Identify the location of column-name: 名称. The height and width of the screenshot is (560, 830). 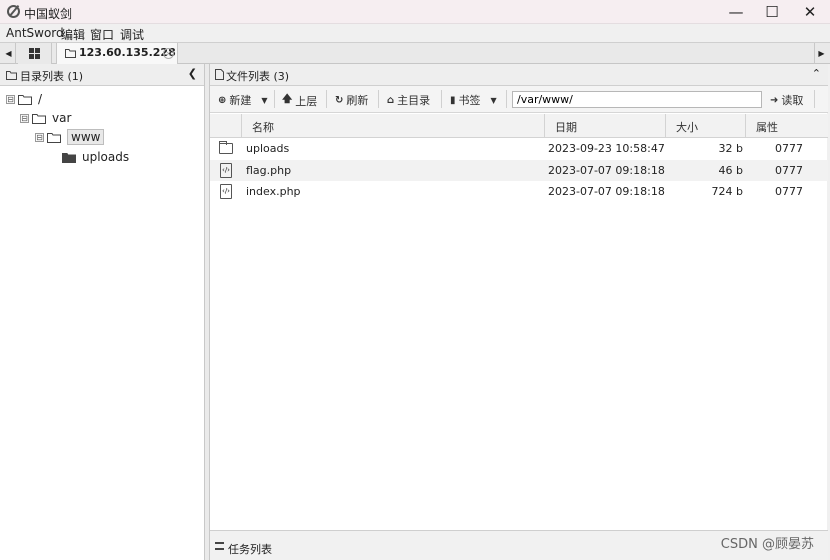
(392, 126).